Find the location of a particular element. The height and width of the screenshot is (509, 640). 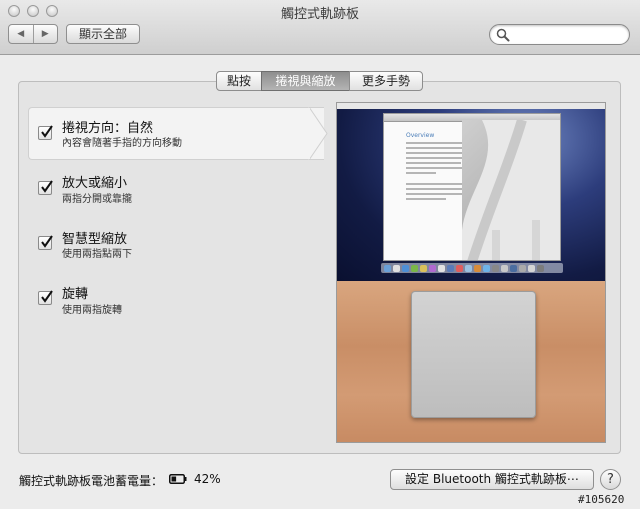

chevron-left-icon: ◀ is located at coordinates (21, 34).